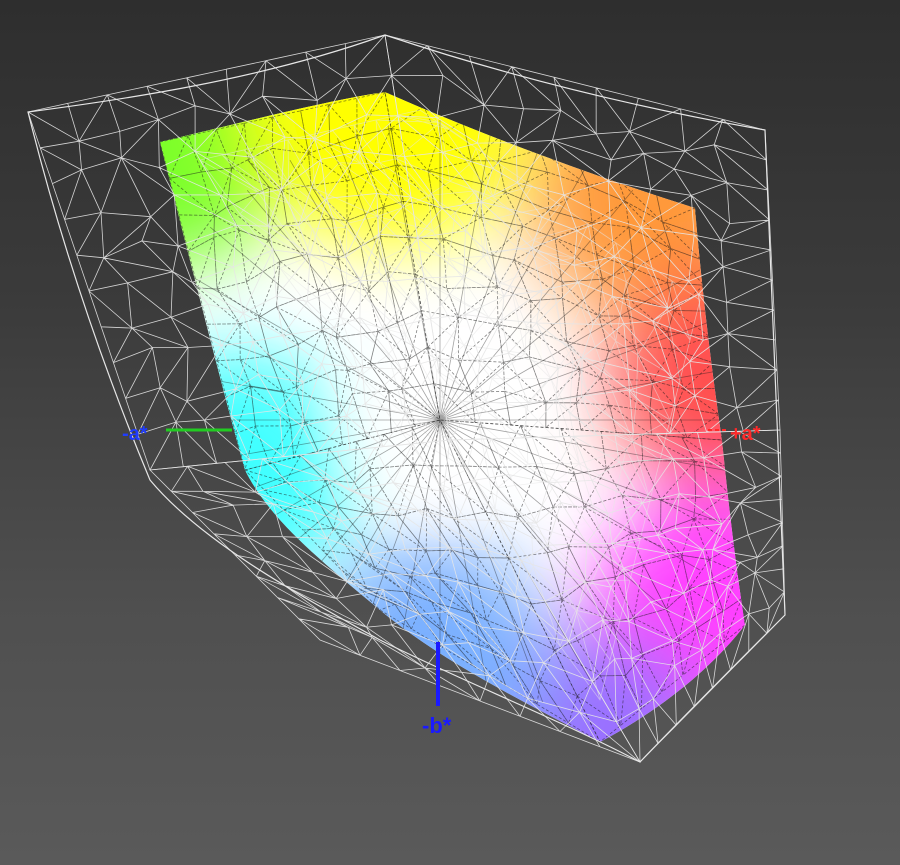  Describe the element at coordinates (745, 434) in the screenshot. I see `pos-a-axis-label: +a*` at that location.